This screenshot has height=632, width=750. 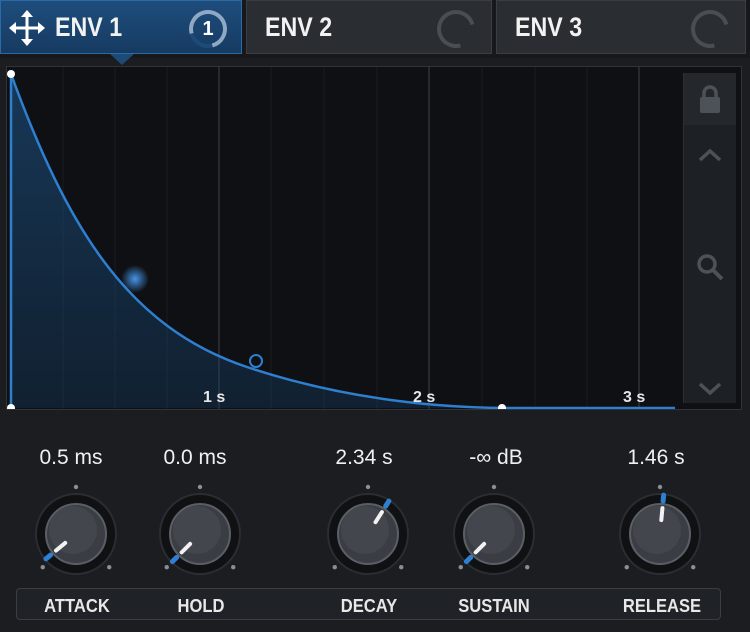 What do you see at coordinates (256, 361) in the screenshot?
I see `decay-curve-handle` at bounding box center [256, 361].